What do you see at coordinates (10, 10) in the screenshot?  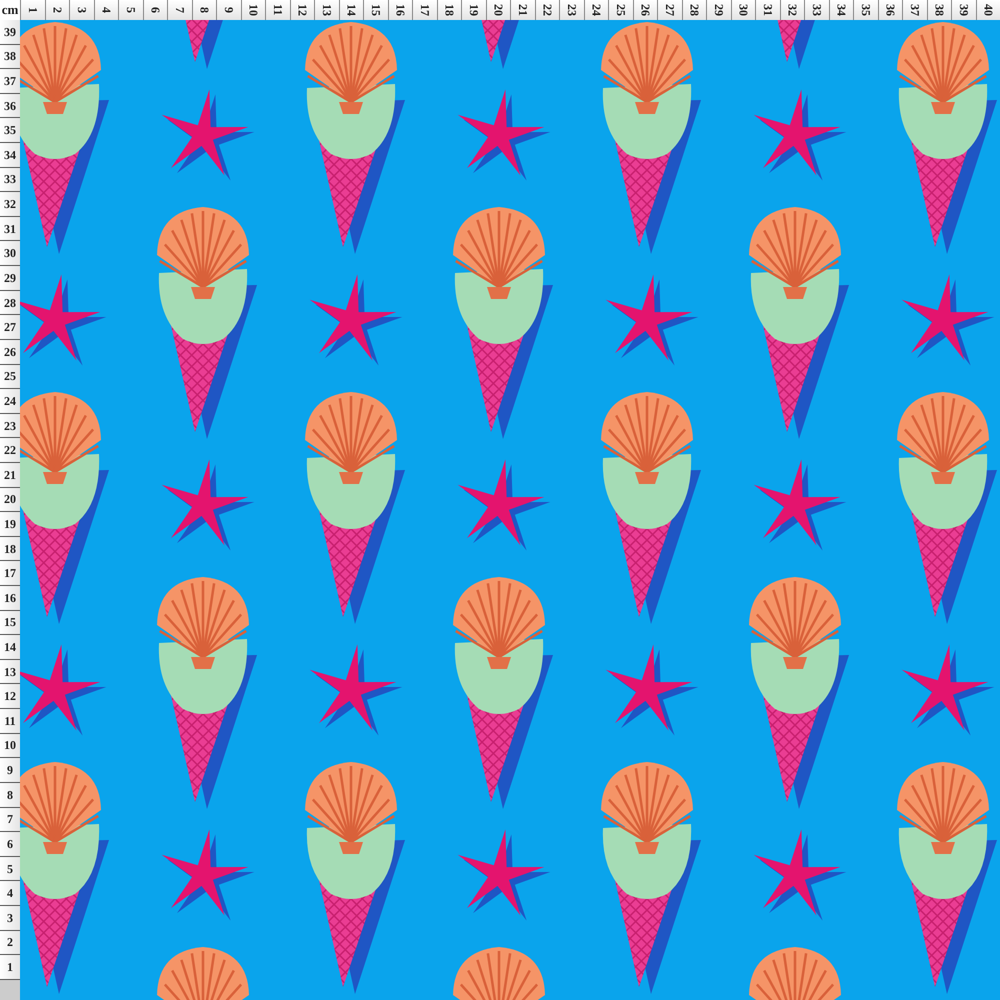 I see `ruler-unit: cm` at bounding box center [10, 10].